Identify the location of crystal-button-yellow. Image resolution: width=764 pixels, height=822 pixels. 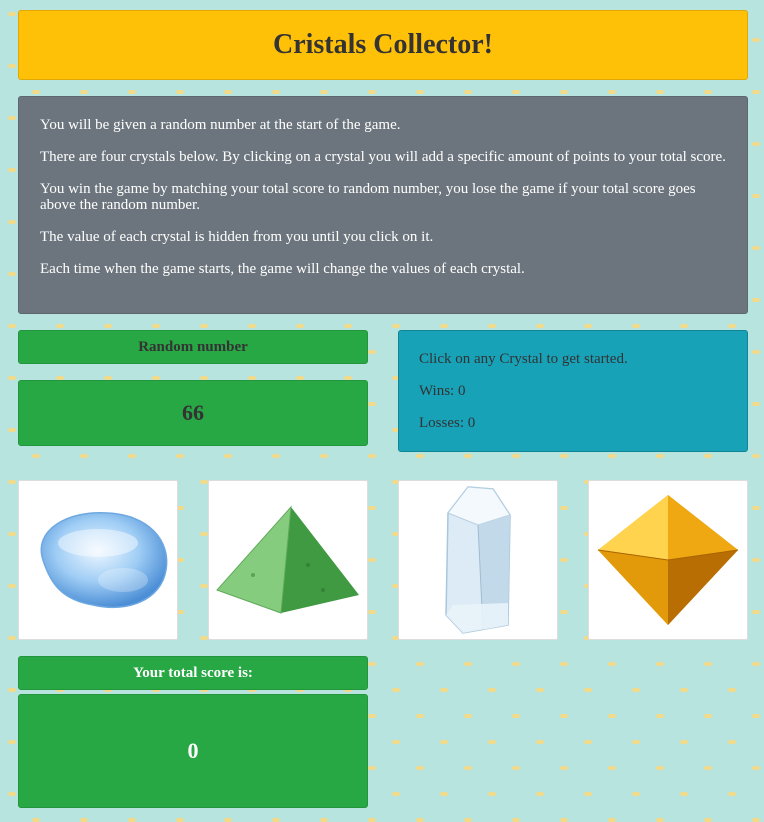
(668, 560).